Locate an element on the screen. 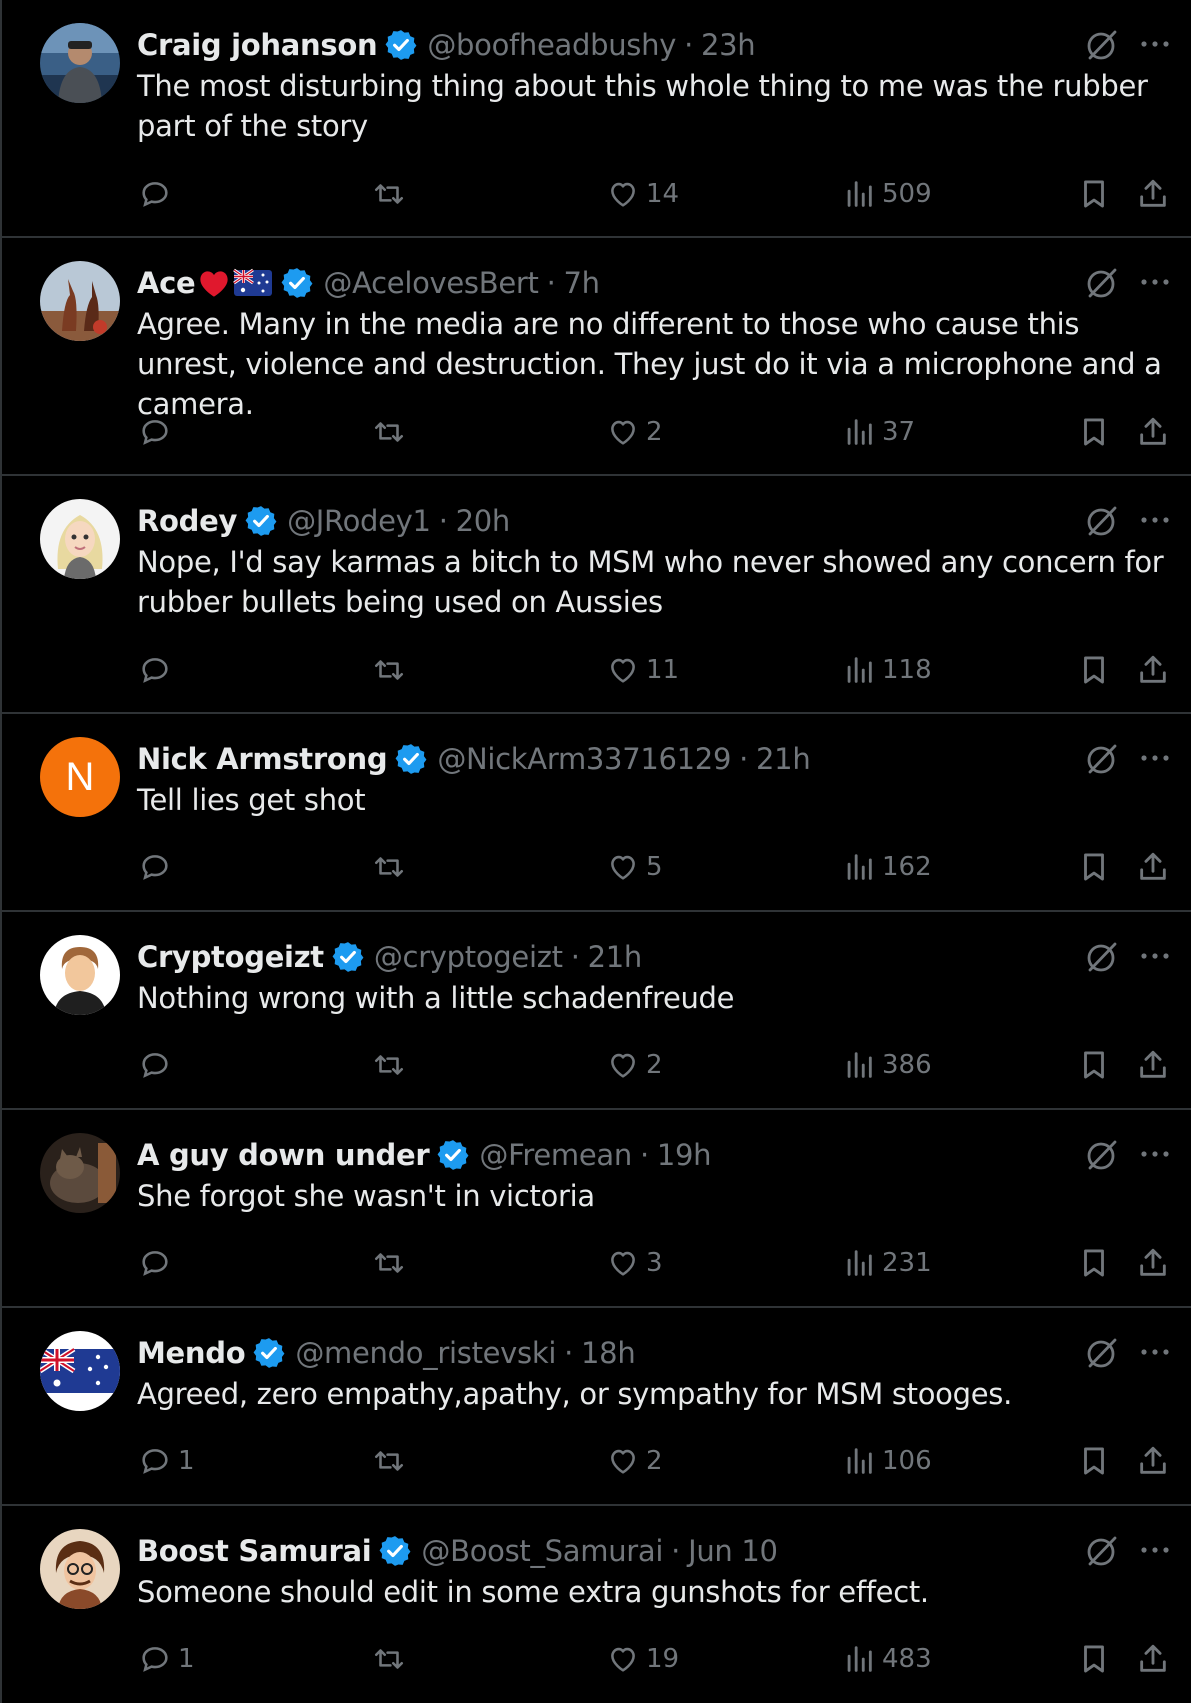 The height and width of the screenshot is (1703, 1191). timestamp: 19h is located at coordinates (684, 1155).